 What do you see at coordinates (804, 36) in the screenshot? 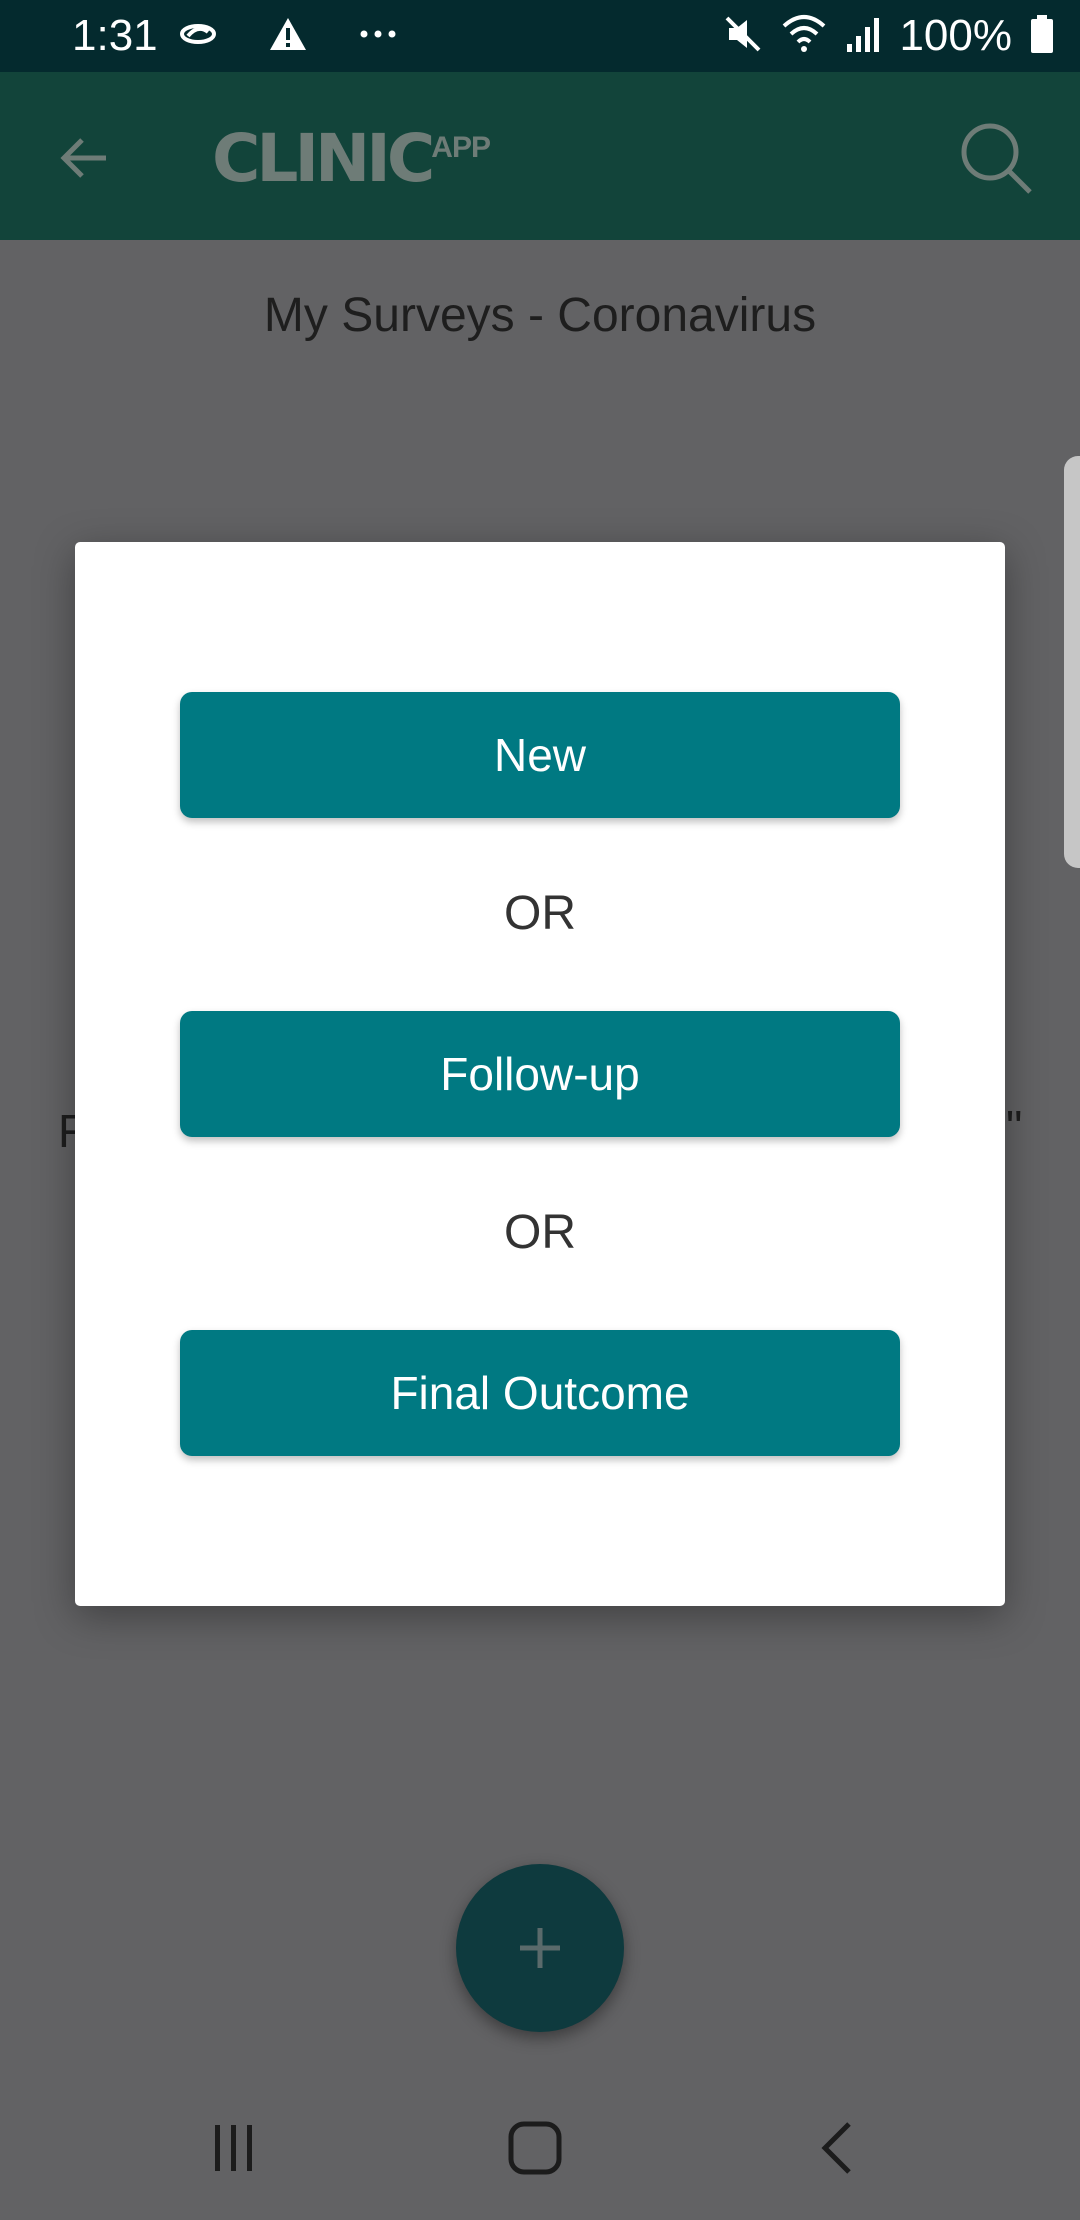
I see `wifi-icon` at bounding box center [804, 36].